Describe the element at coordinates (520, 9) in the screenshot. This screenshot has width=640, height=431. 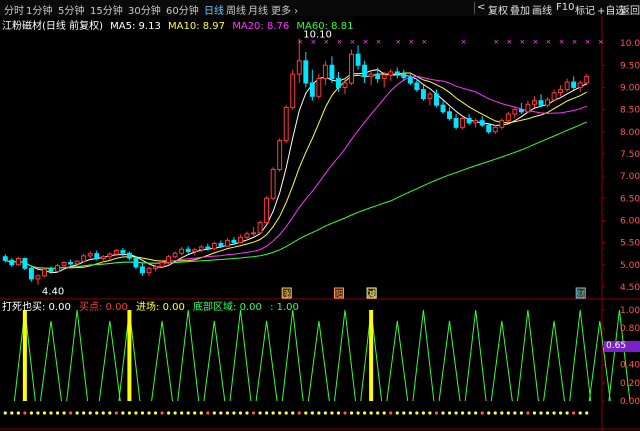
I see `overlay-button: 叠加` at that location.